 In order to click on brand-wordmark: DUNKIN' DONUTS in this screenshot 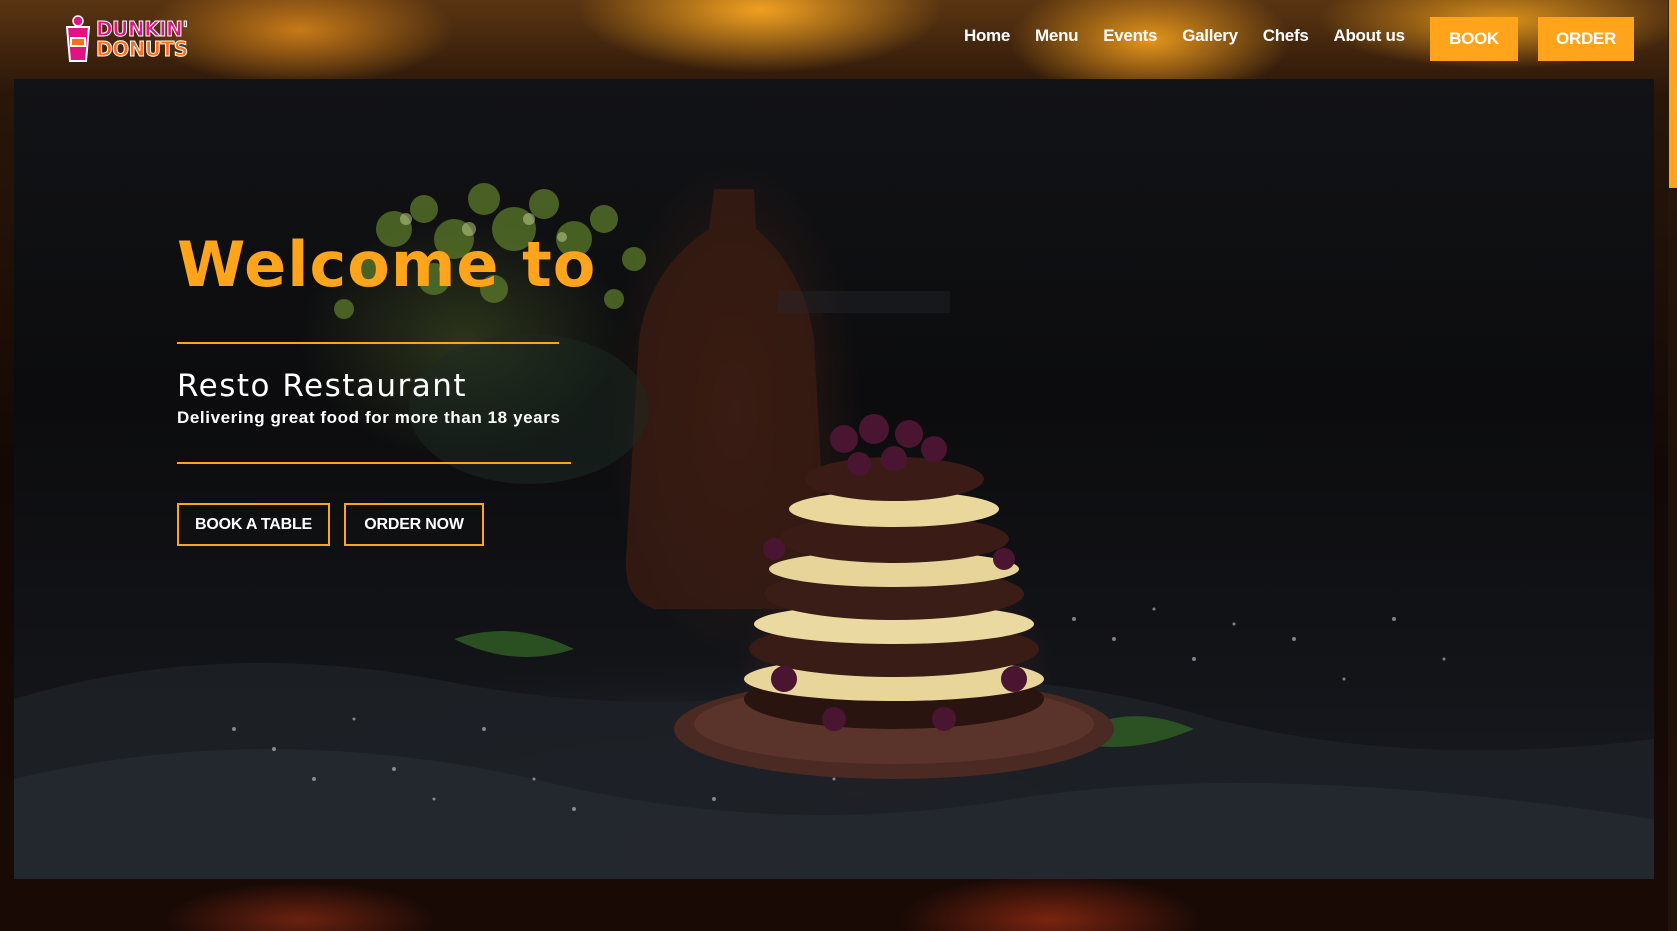, I will do `click(142, 39)`.